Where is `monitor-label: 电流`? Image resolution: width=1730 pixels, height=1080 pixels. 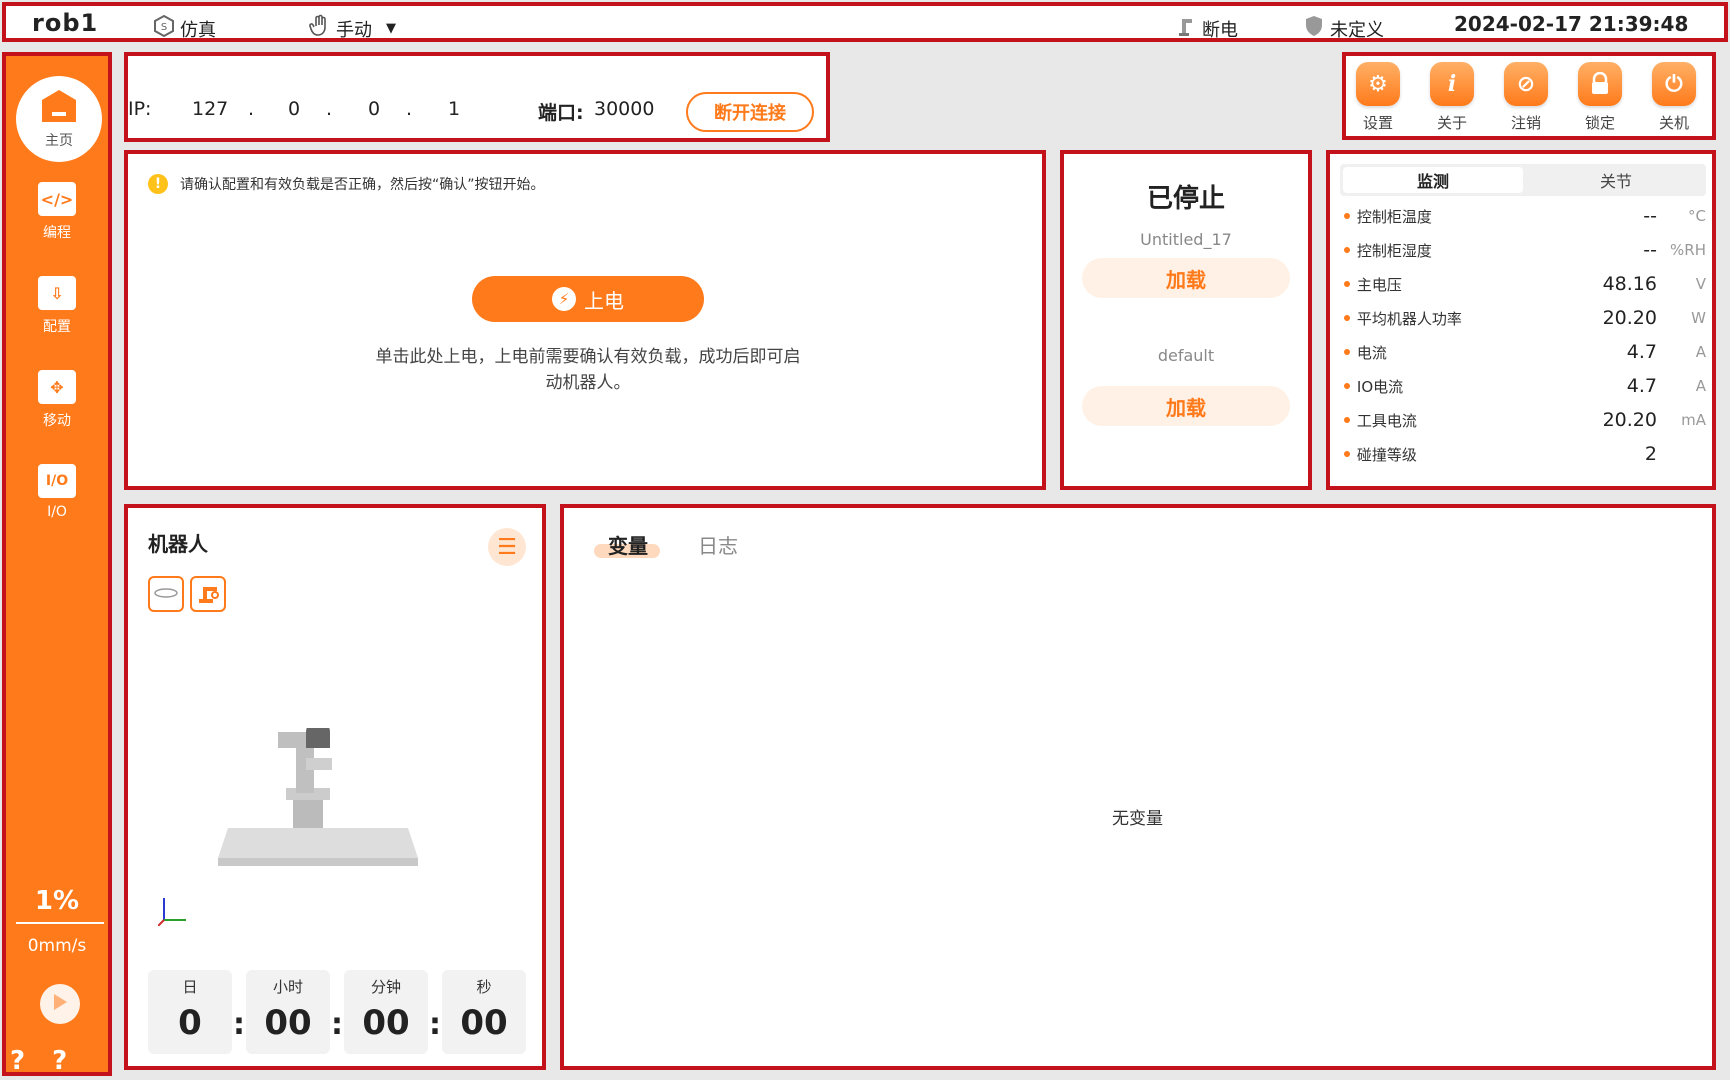
monitor-label: 电流 is located at coordinates (1371, 352).